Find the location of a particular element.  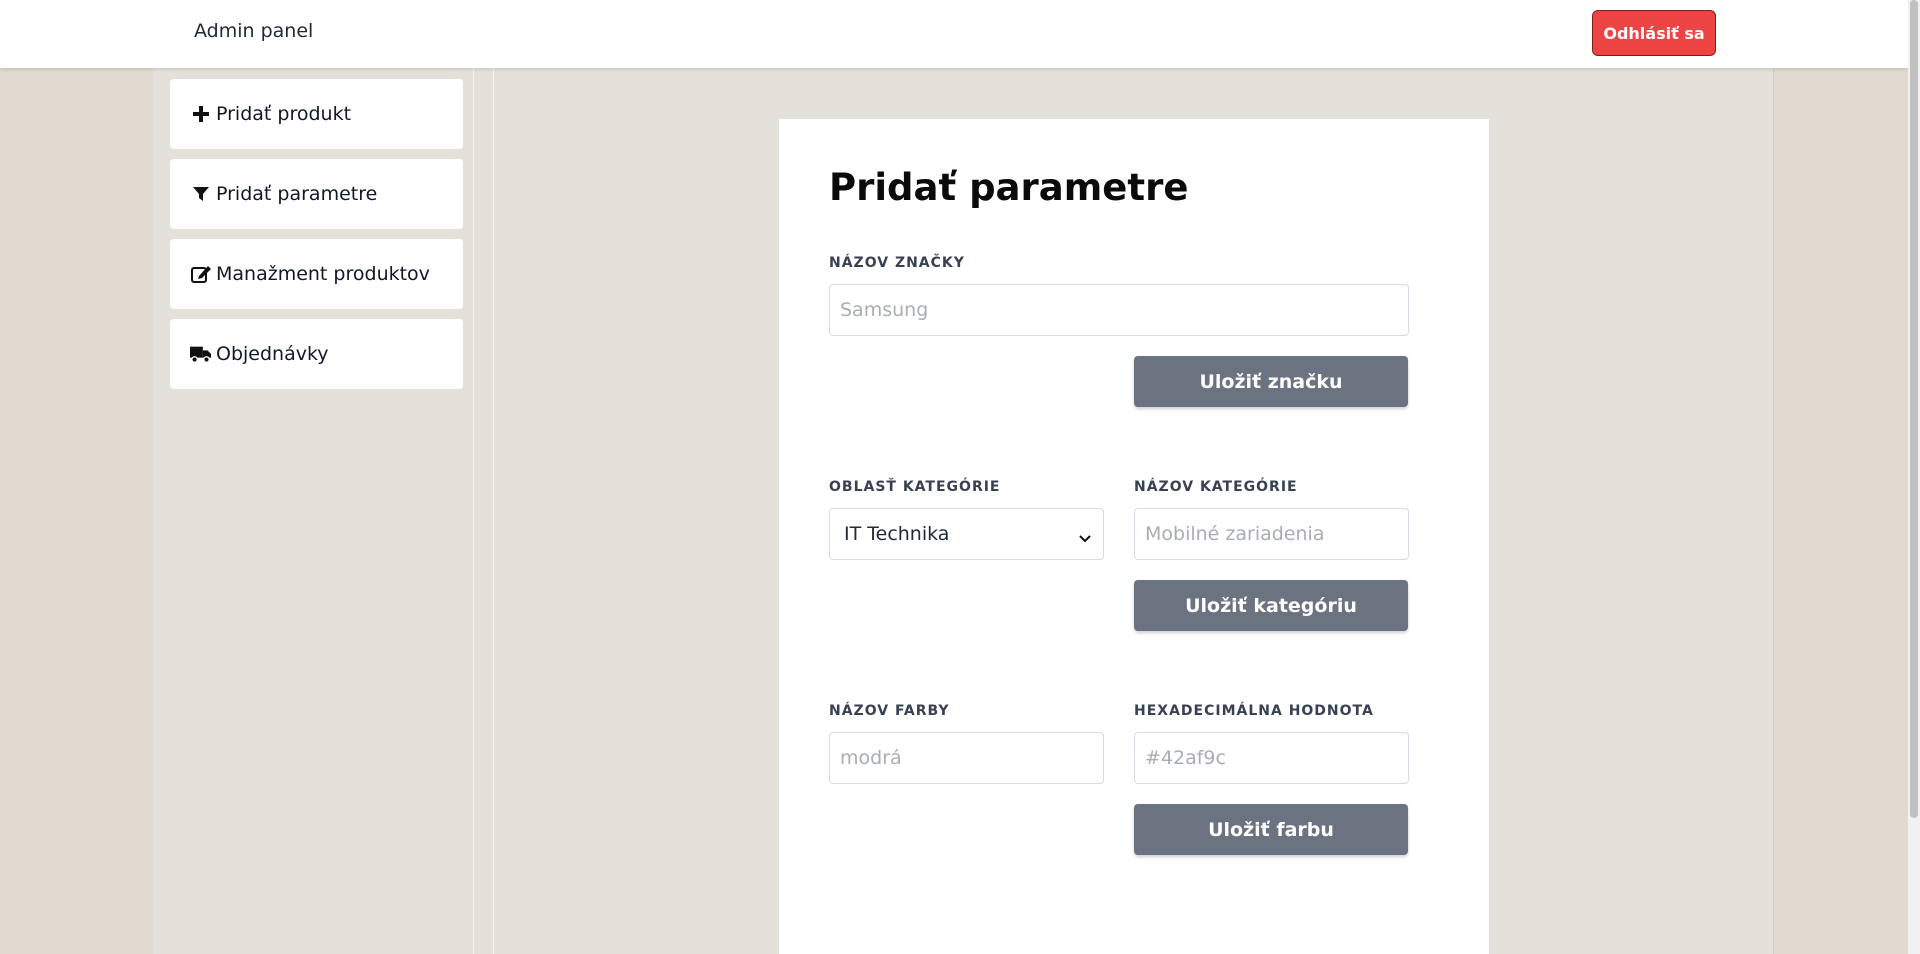

edit-icon is located at coordinates (201, 274).